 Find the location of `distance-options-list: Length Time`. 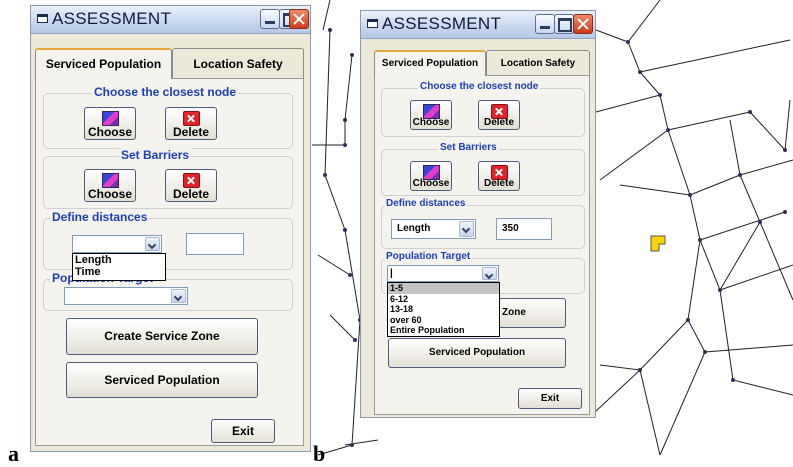

distance-options-list: Length Time is located at coordinates (119, 267).